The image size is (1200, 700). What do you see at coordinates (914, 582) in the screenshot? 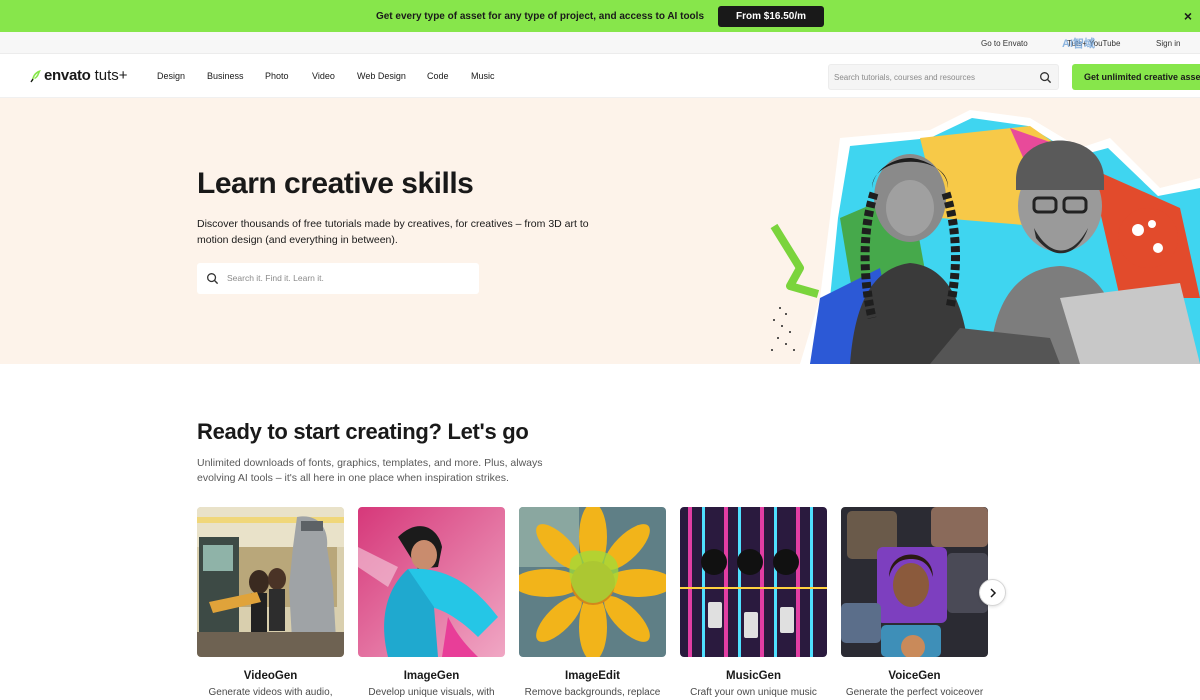
I see `voicegen-image` at bounding box center [914, 582].